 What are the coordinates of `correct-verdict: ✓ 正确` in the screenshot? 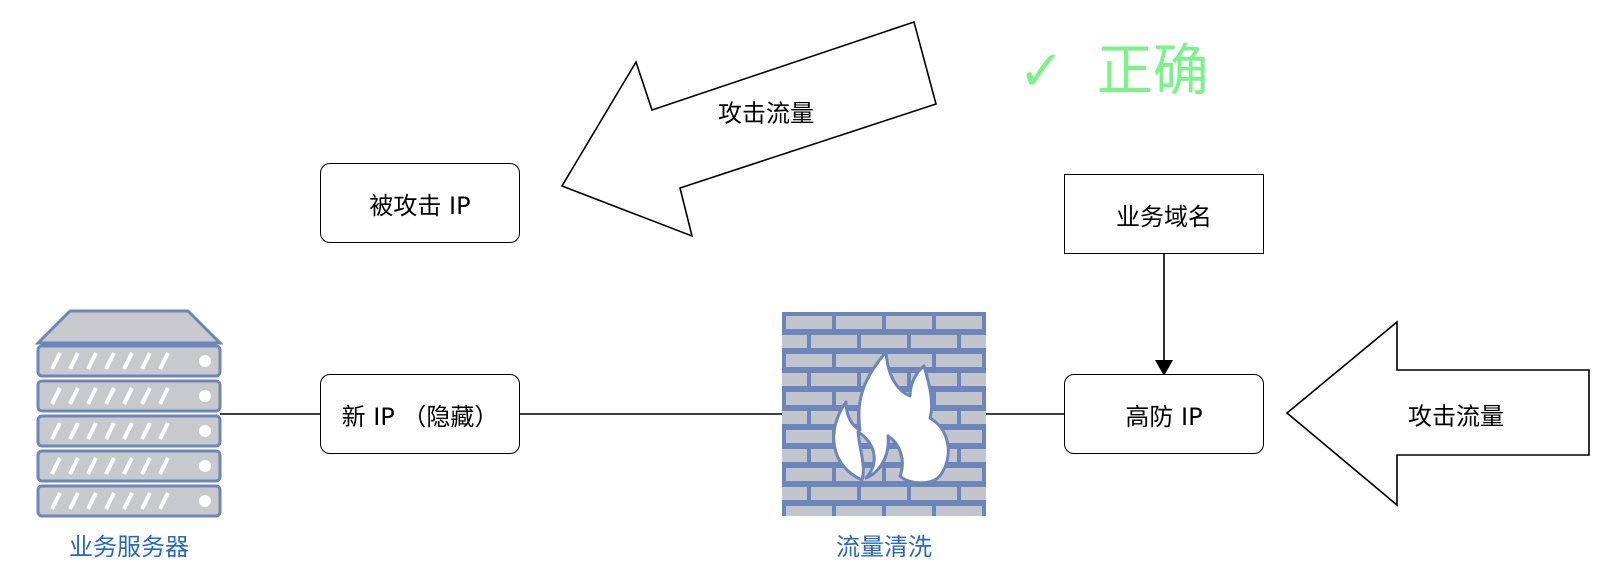 It's located at (1113, 72).